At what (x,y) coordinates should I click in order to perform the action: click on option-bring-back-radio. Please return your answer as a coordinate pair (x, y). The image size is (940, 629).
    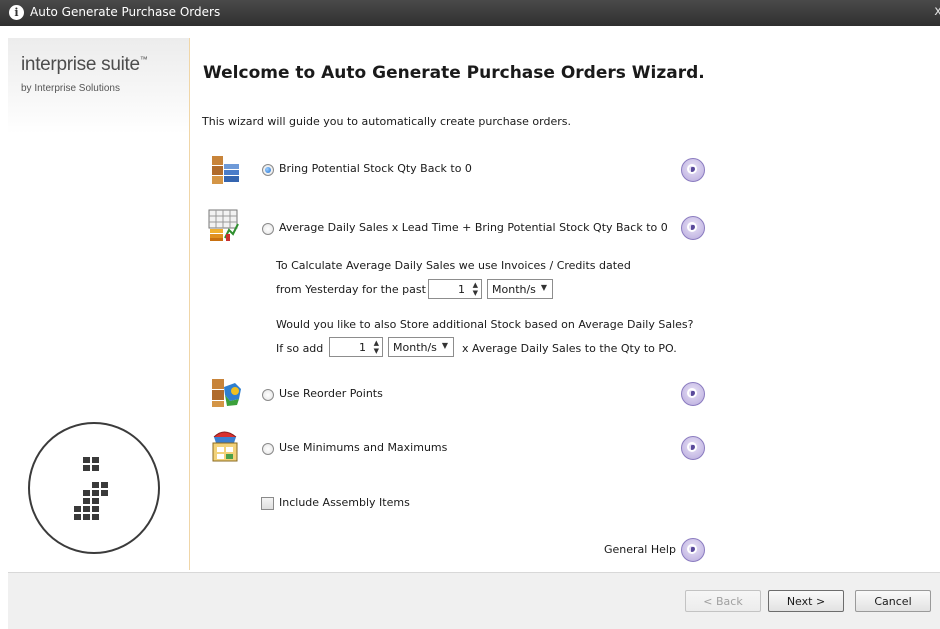
    Looking at the image, I should click on (268, 170).